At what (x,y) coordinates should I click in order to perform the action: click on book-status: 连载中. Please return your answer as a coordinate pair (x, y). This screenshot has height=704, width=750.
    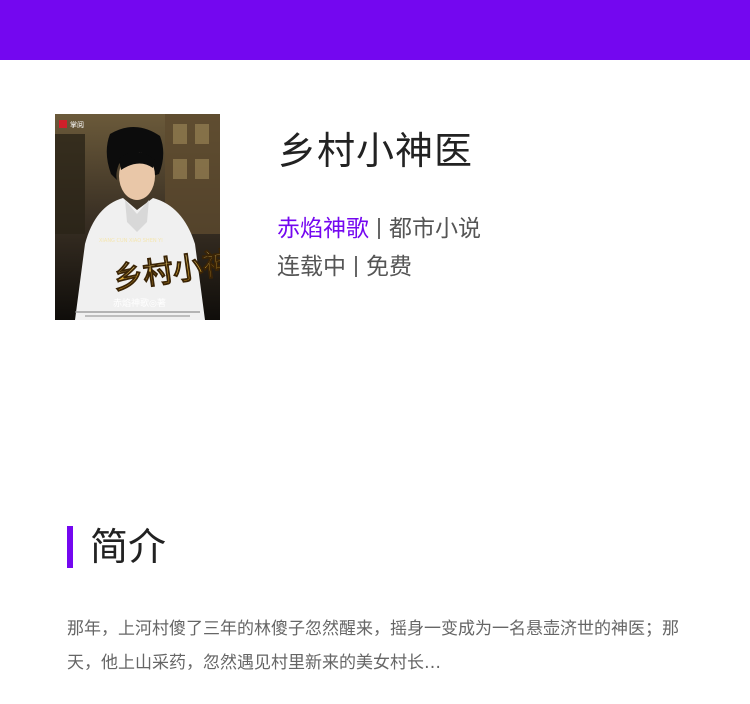
    Looking at the image, I should click on (311, 267).